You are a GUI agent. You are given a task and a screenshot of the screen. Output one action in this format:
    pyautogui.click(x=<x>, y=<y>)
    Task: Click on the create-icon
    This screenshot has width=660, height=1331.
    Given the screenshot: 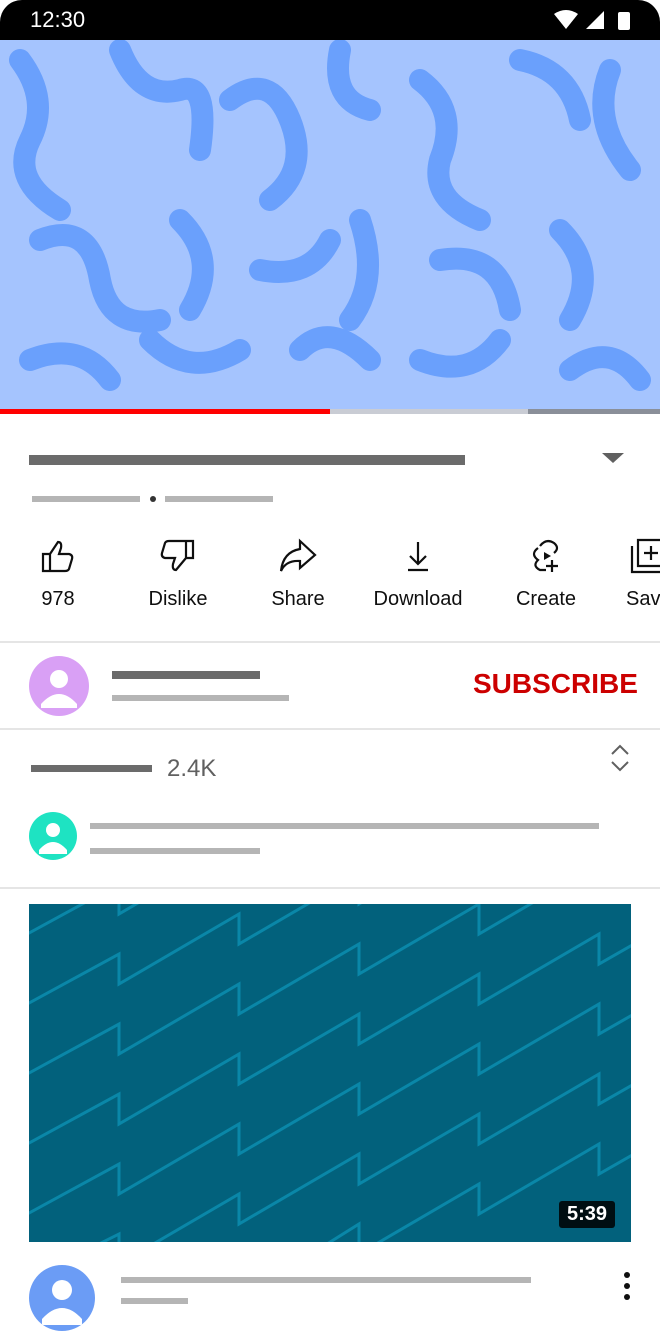 What is the action you would take?
    pyautogui.click(x=545, y=555)
    